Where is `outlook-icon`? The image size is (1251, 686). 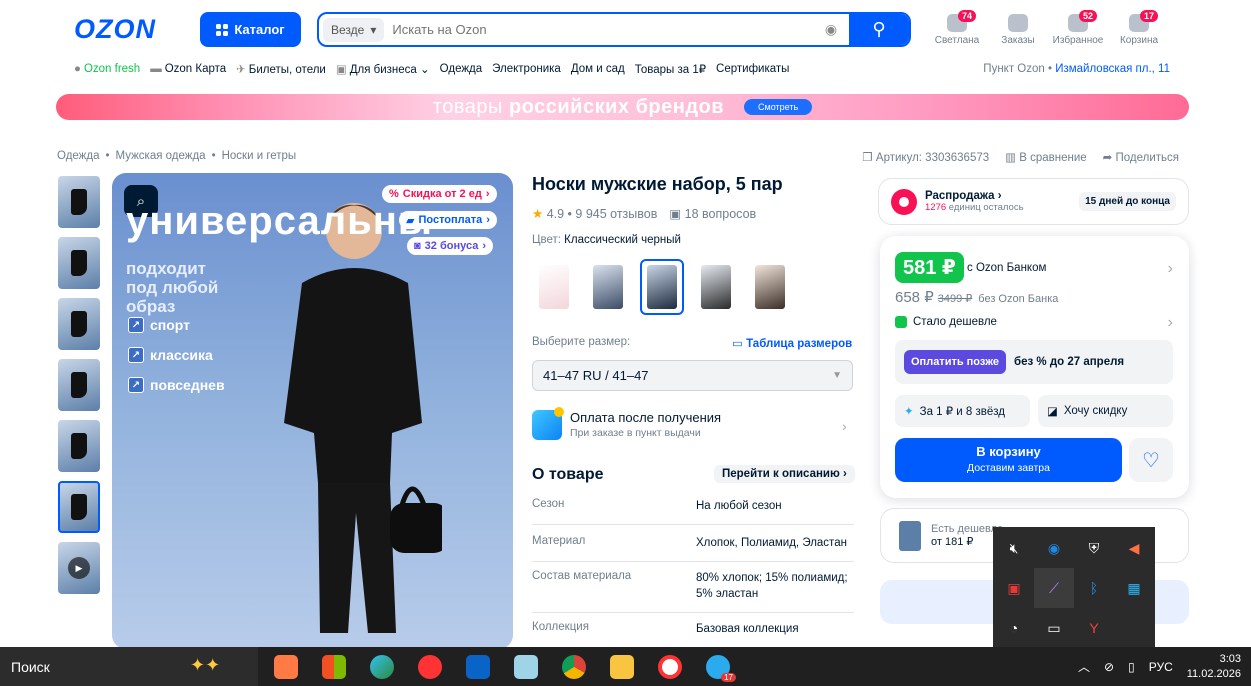 outlook-icon is located at coordinates (478, 666).